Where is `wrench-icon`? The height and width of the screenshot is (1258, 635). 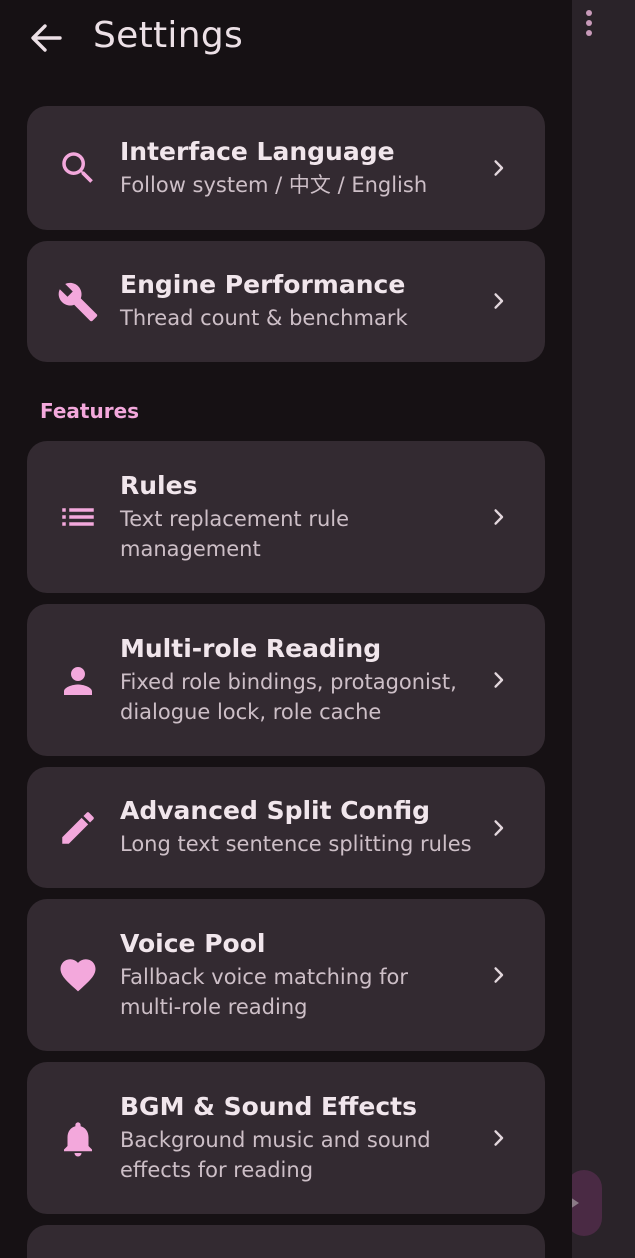 wrench-icon is located at coordinates (78, 302).